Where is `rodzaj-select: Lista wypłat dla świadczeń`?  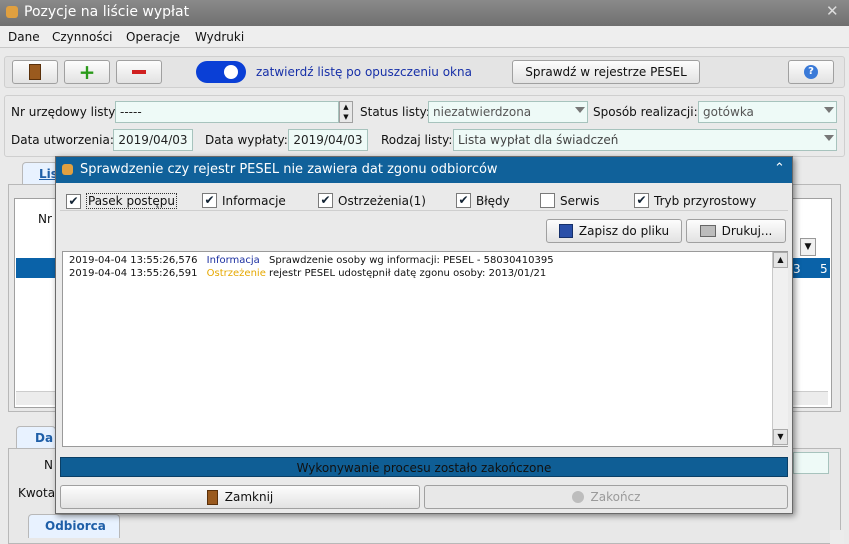
rodzaj-select: Lista wypłat dla świadczeń is located at coordinates (645, 140).